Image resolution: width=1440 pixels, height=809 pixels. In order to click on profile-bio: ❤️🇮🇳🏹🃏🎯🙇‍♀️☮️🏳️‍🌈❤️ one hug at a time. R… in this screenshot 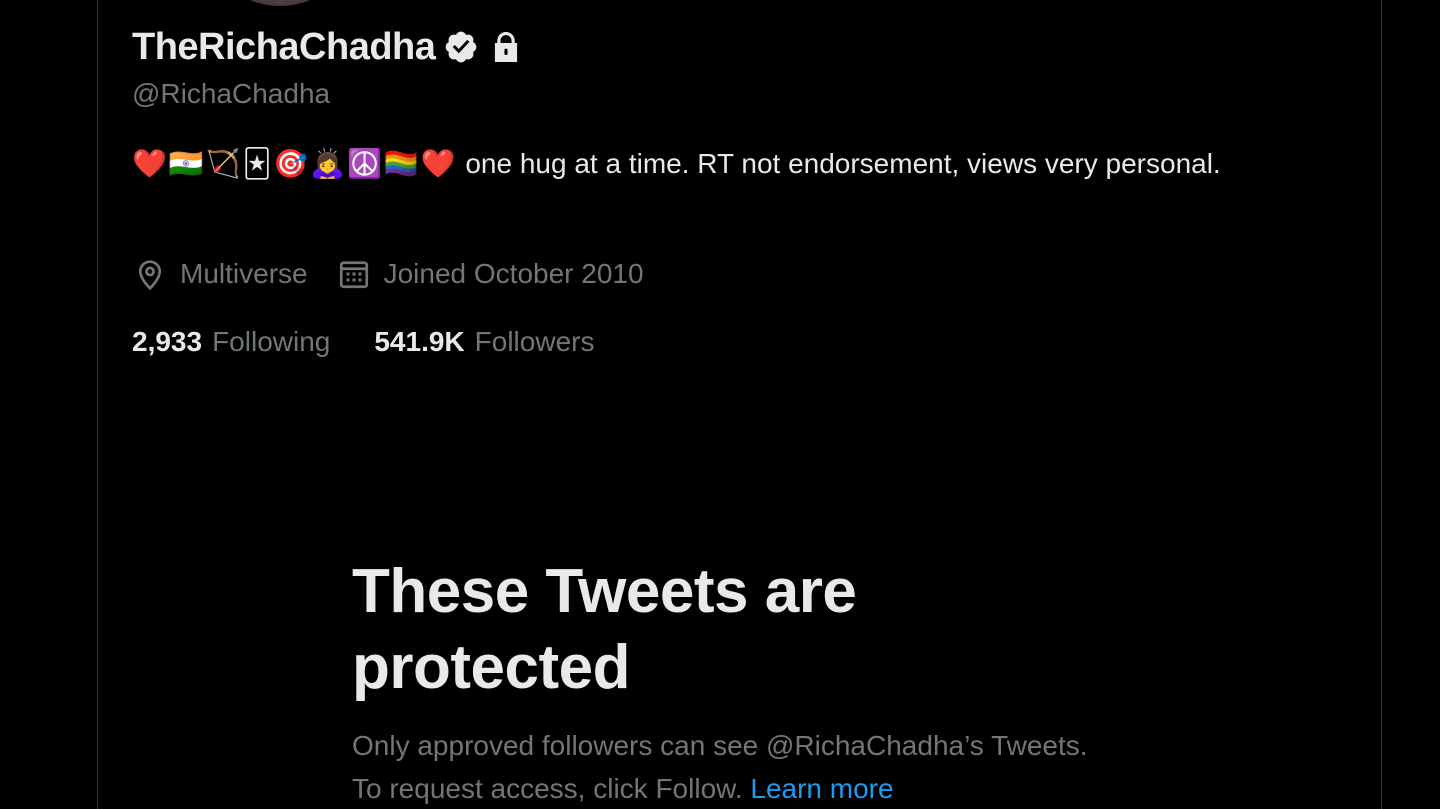, I will do `click(712, 164)`.